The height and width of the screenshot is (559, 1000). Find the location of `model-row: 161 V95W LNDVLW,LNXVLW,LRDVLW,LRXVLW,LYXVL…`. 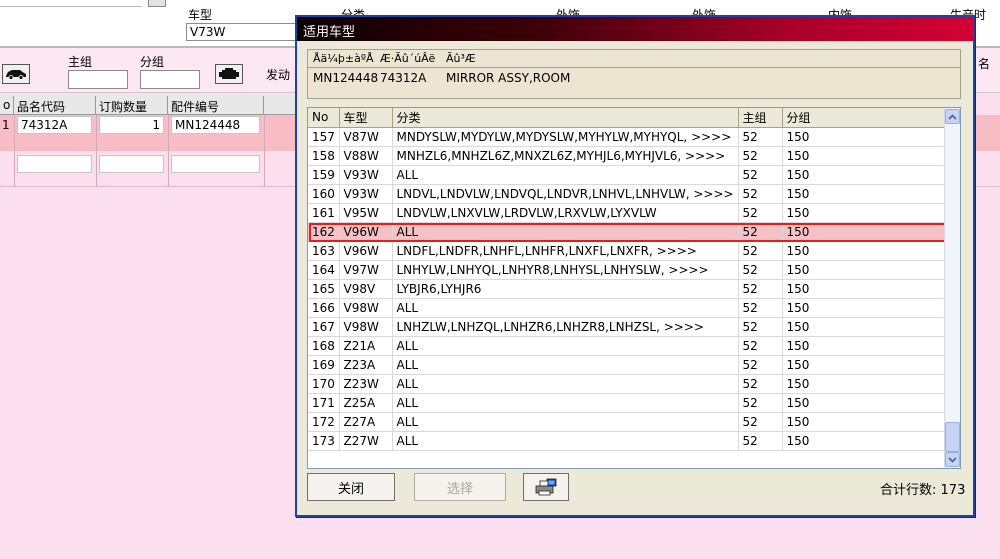

model-row: 161 V95W LNDVLW,LNXVLW,LRDVLW,LRXVLW,LYXVL… is located at coordinates (627, 213).